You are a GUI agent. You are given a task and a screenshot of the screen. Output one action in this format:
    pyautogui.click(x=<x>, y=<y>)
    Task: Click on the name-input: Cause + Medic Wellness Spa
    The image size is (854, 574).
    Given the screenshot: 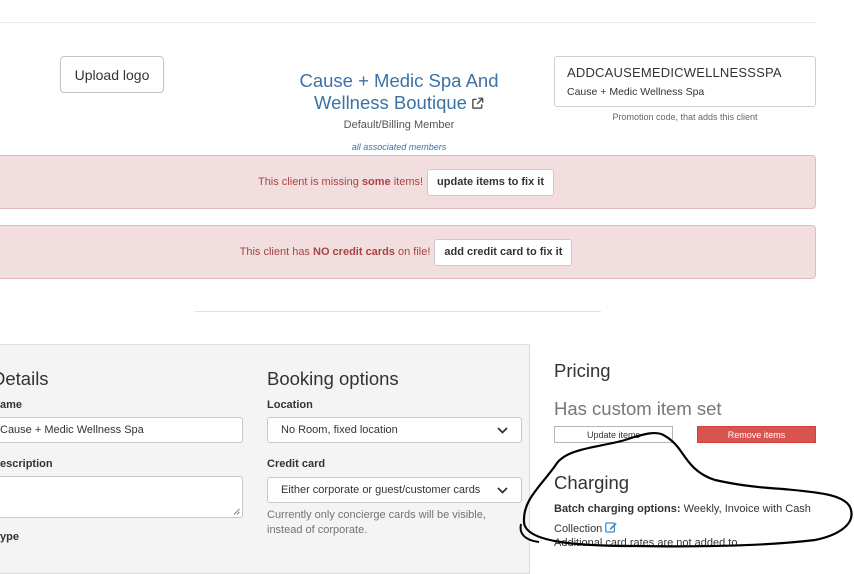 What is the action you would take?
    pyautogui.click(x=121, y=430)
    